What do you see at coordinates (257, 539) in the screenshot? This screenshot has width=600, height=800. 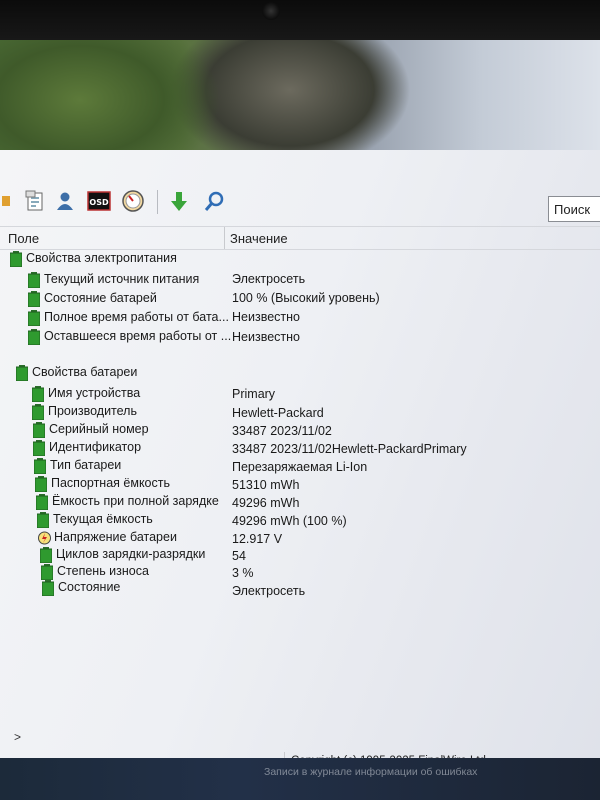 I see `row-value: 12.917 V` at bounding box center [257, 539].